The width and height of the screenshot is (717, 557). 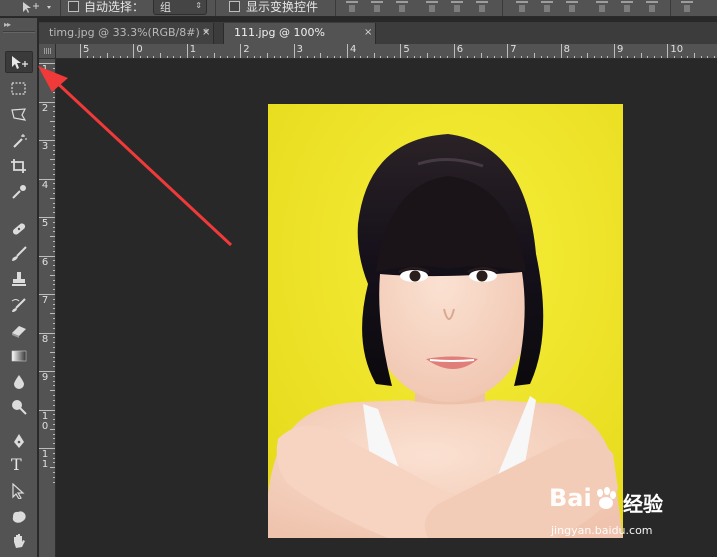 I want to click on auto-select-dropdown: 组 ⇕, so click(x=180, y=7).